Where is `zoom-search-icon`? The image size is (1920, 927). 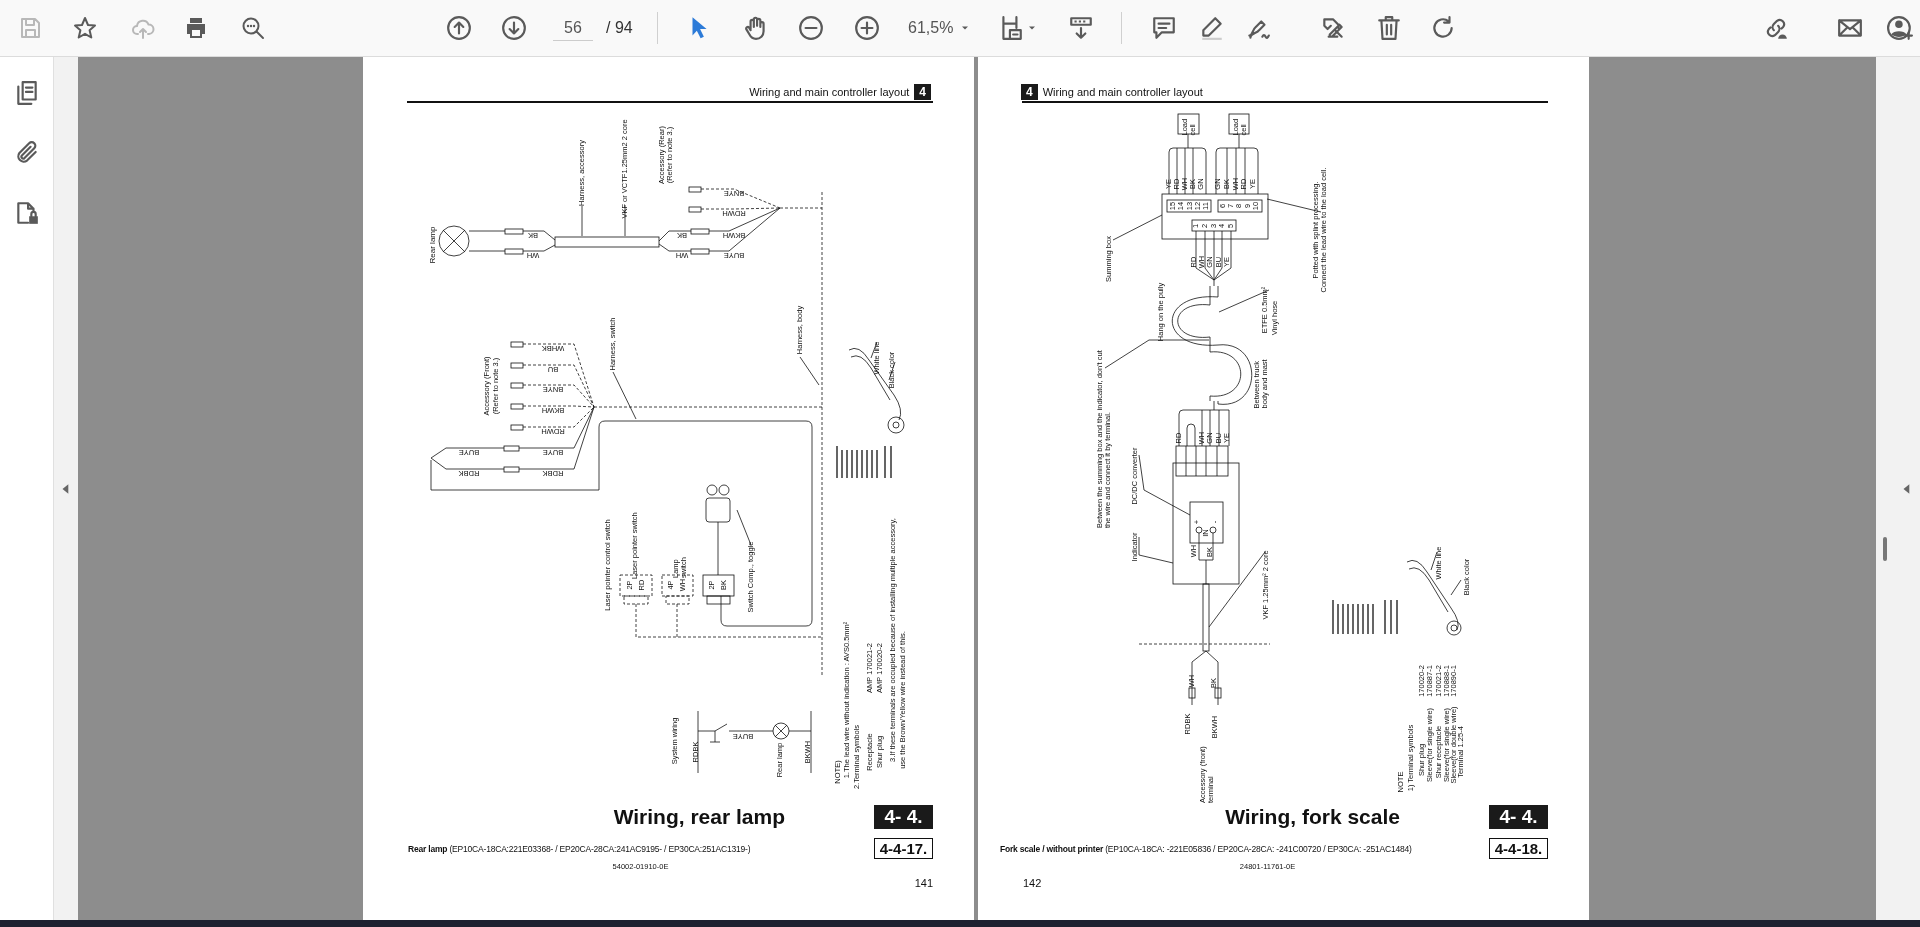
zoom-search-icon is located at coordinates (253, 28).